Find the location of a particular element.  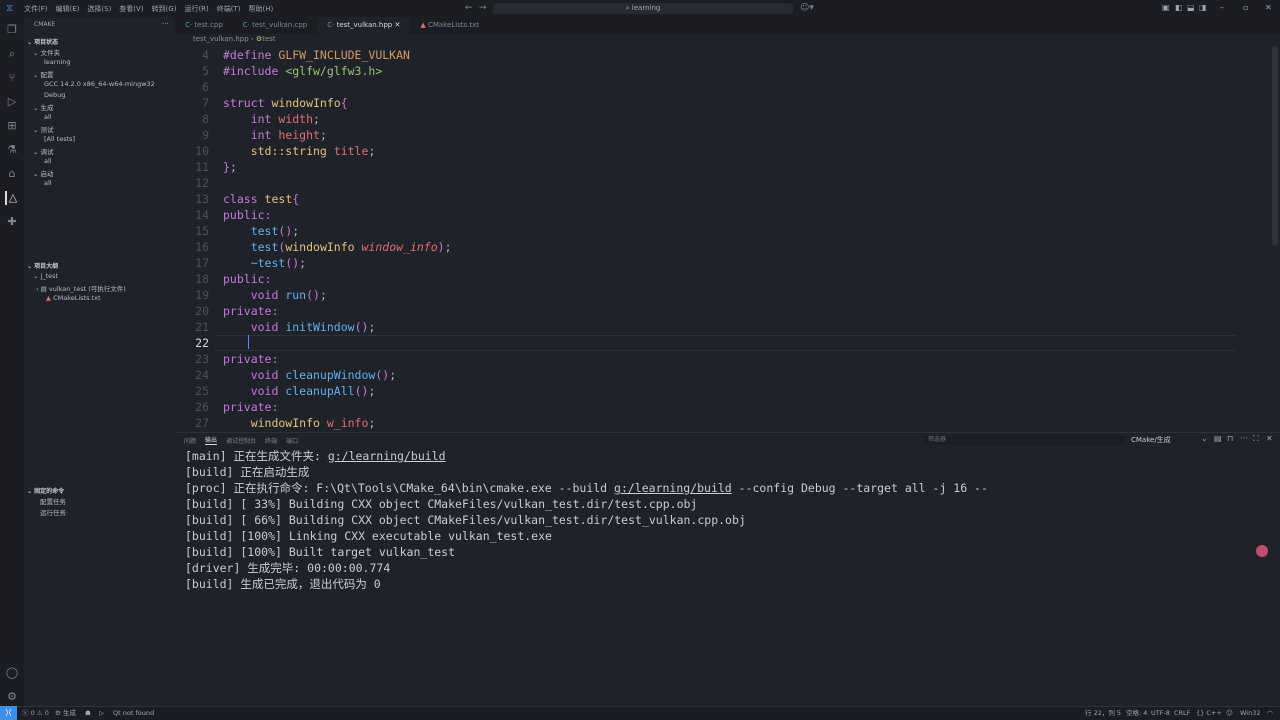

copilot-status-icon: ☺ is located at coordinates (1229, 713).